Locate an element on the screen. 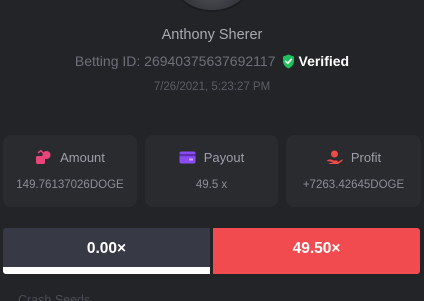 Image resolution: width=424 pixels, height=301 pixels. wallet-icon is located at coordinates (187, 157).